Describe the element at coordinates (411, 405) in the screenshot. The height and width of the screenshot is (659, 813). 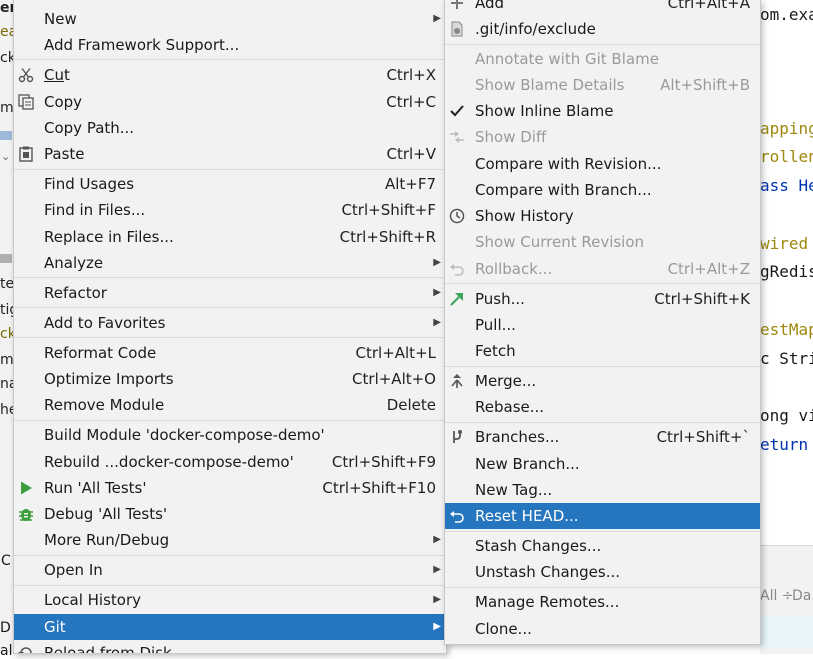
I see `menu-item-shortcut: Delete` at that location.